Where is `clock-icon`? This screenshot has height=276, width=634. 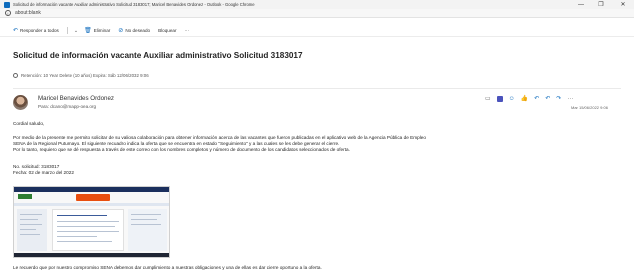
clock-icon is located at coordinates (15, 75).